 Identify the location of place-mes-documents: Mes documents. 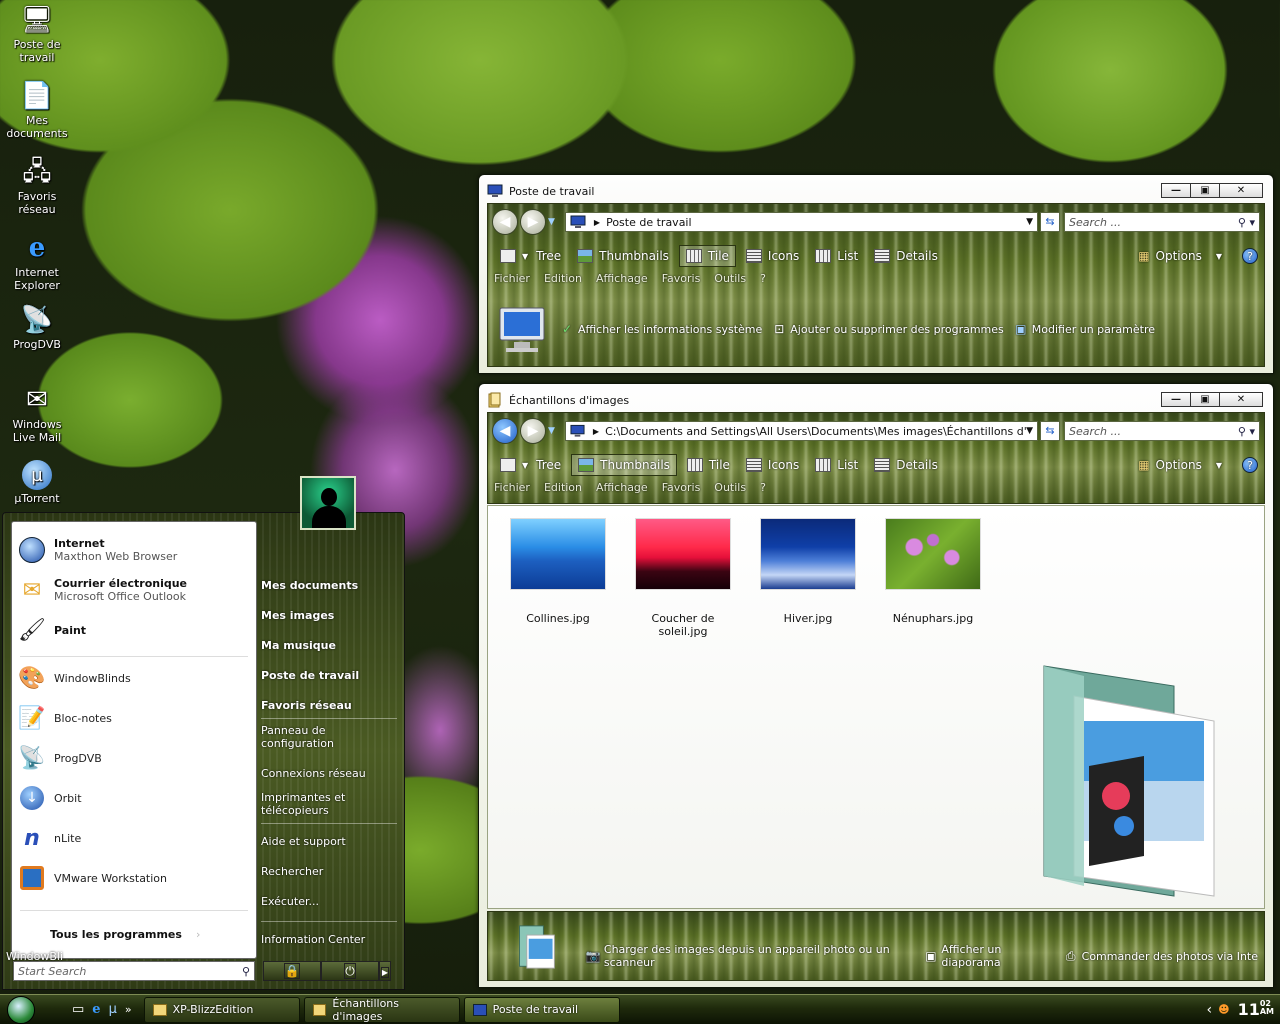
(309, 585).